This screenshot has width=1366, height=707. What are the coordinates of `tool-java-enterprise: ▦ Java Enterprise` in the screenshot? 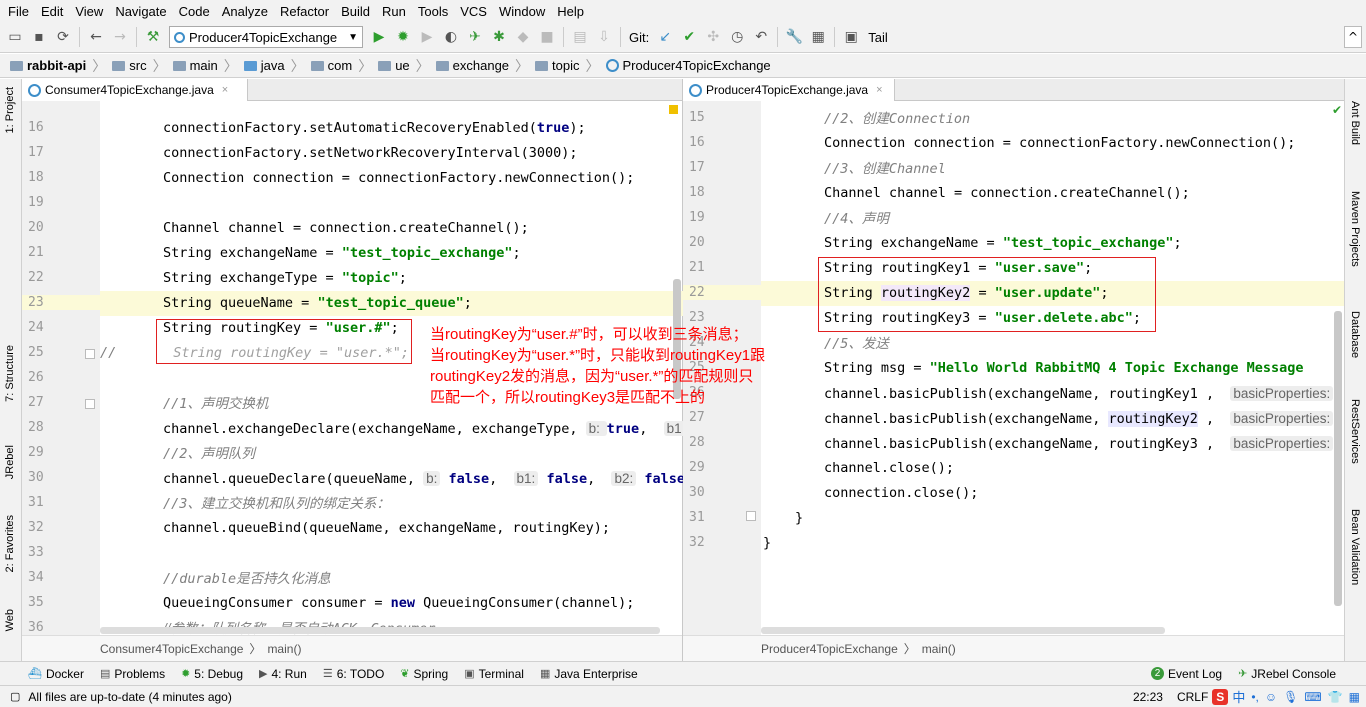 It's located at (589, 674).